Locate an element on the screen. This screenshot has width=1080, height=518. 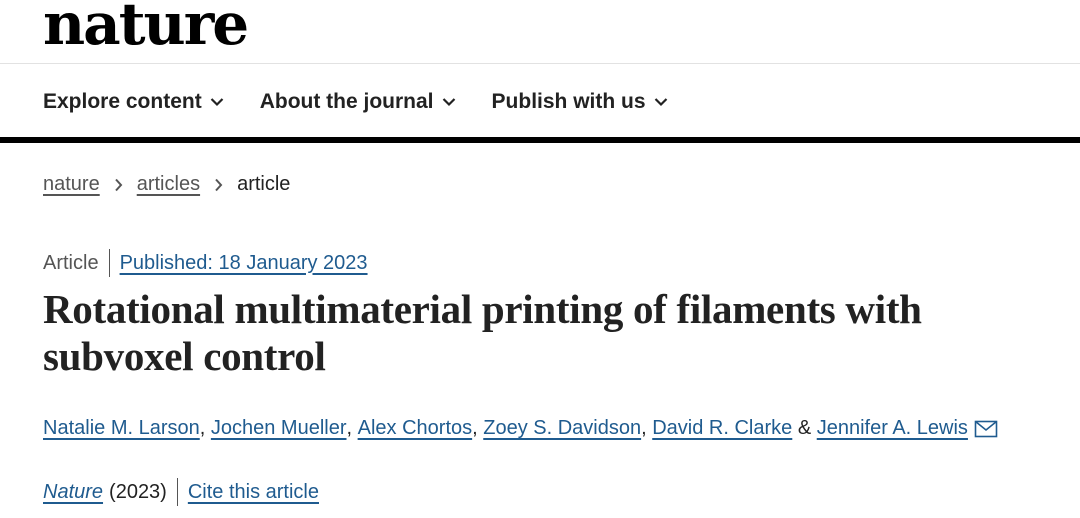
nav-about-journal: About the journal is located at coordinates (358, 102).